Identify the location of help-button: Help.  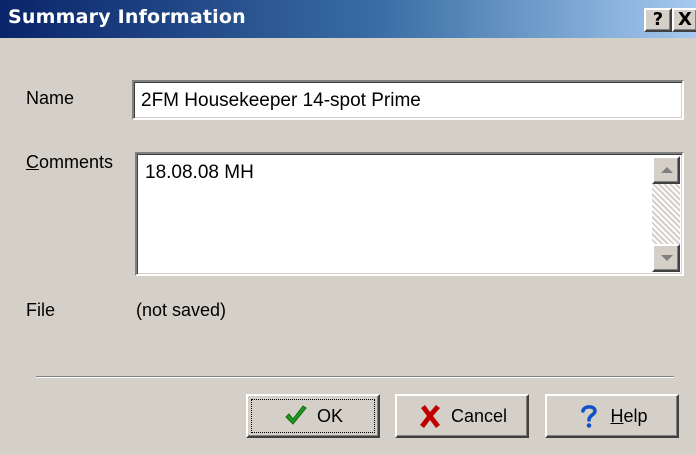
(612, 416).